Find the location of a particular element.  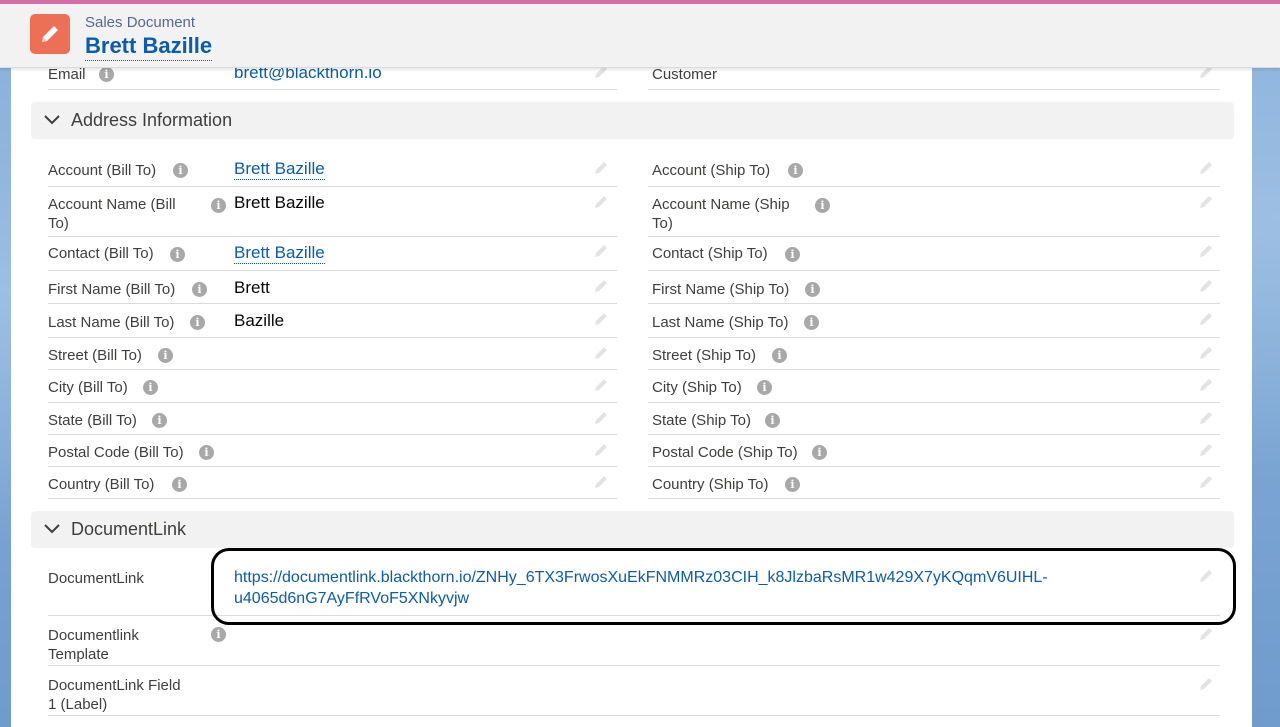

field-email: Email i brett@blackthorn.io is located at coordinates (332, 79).